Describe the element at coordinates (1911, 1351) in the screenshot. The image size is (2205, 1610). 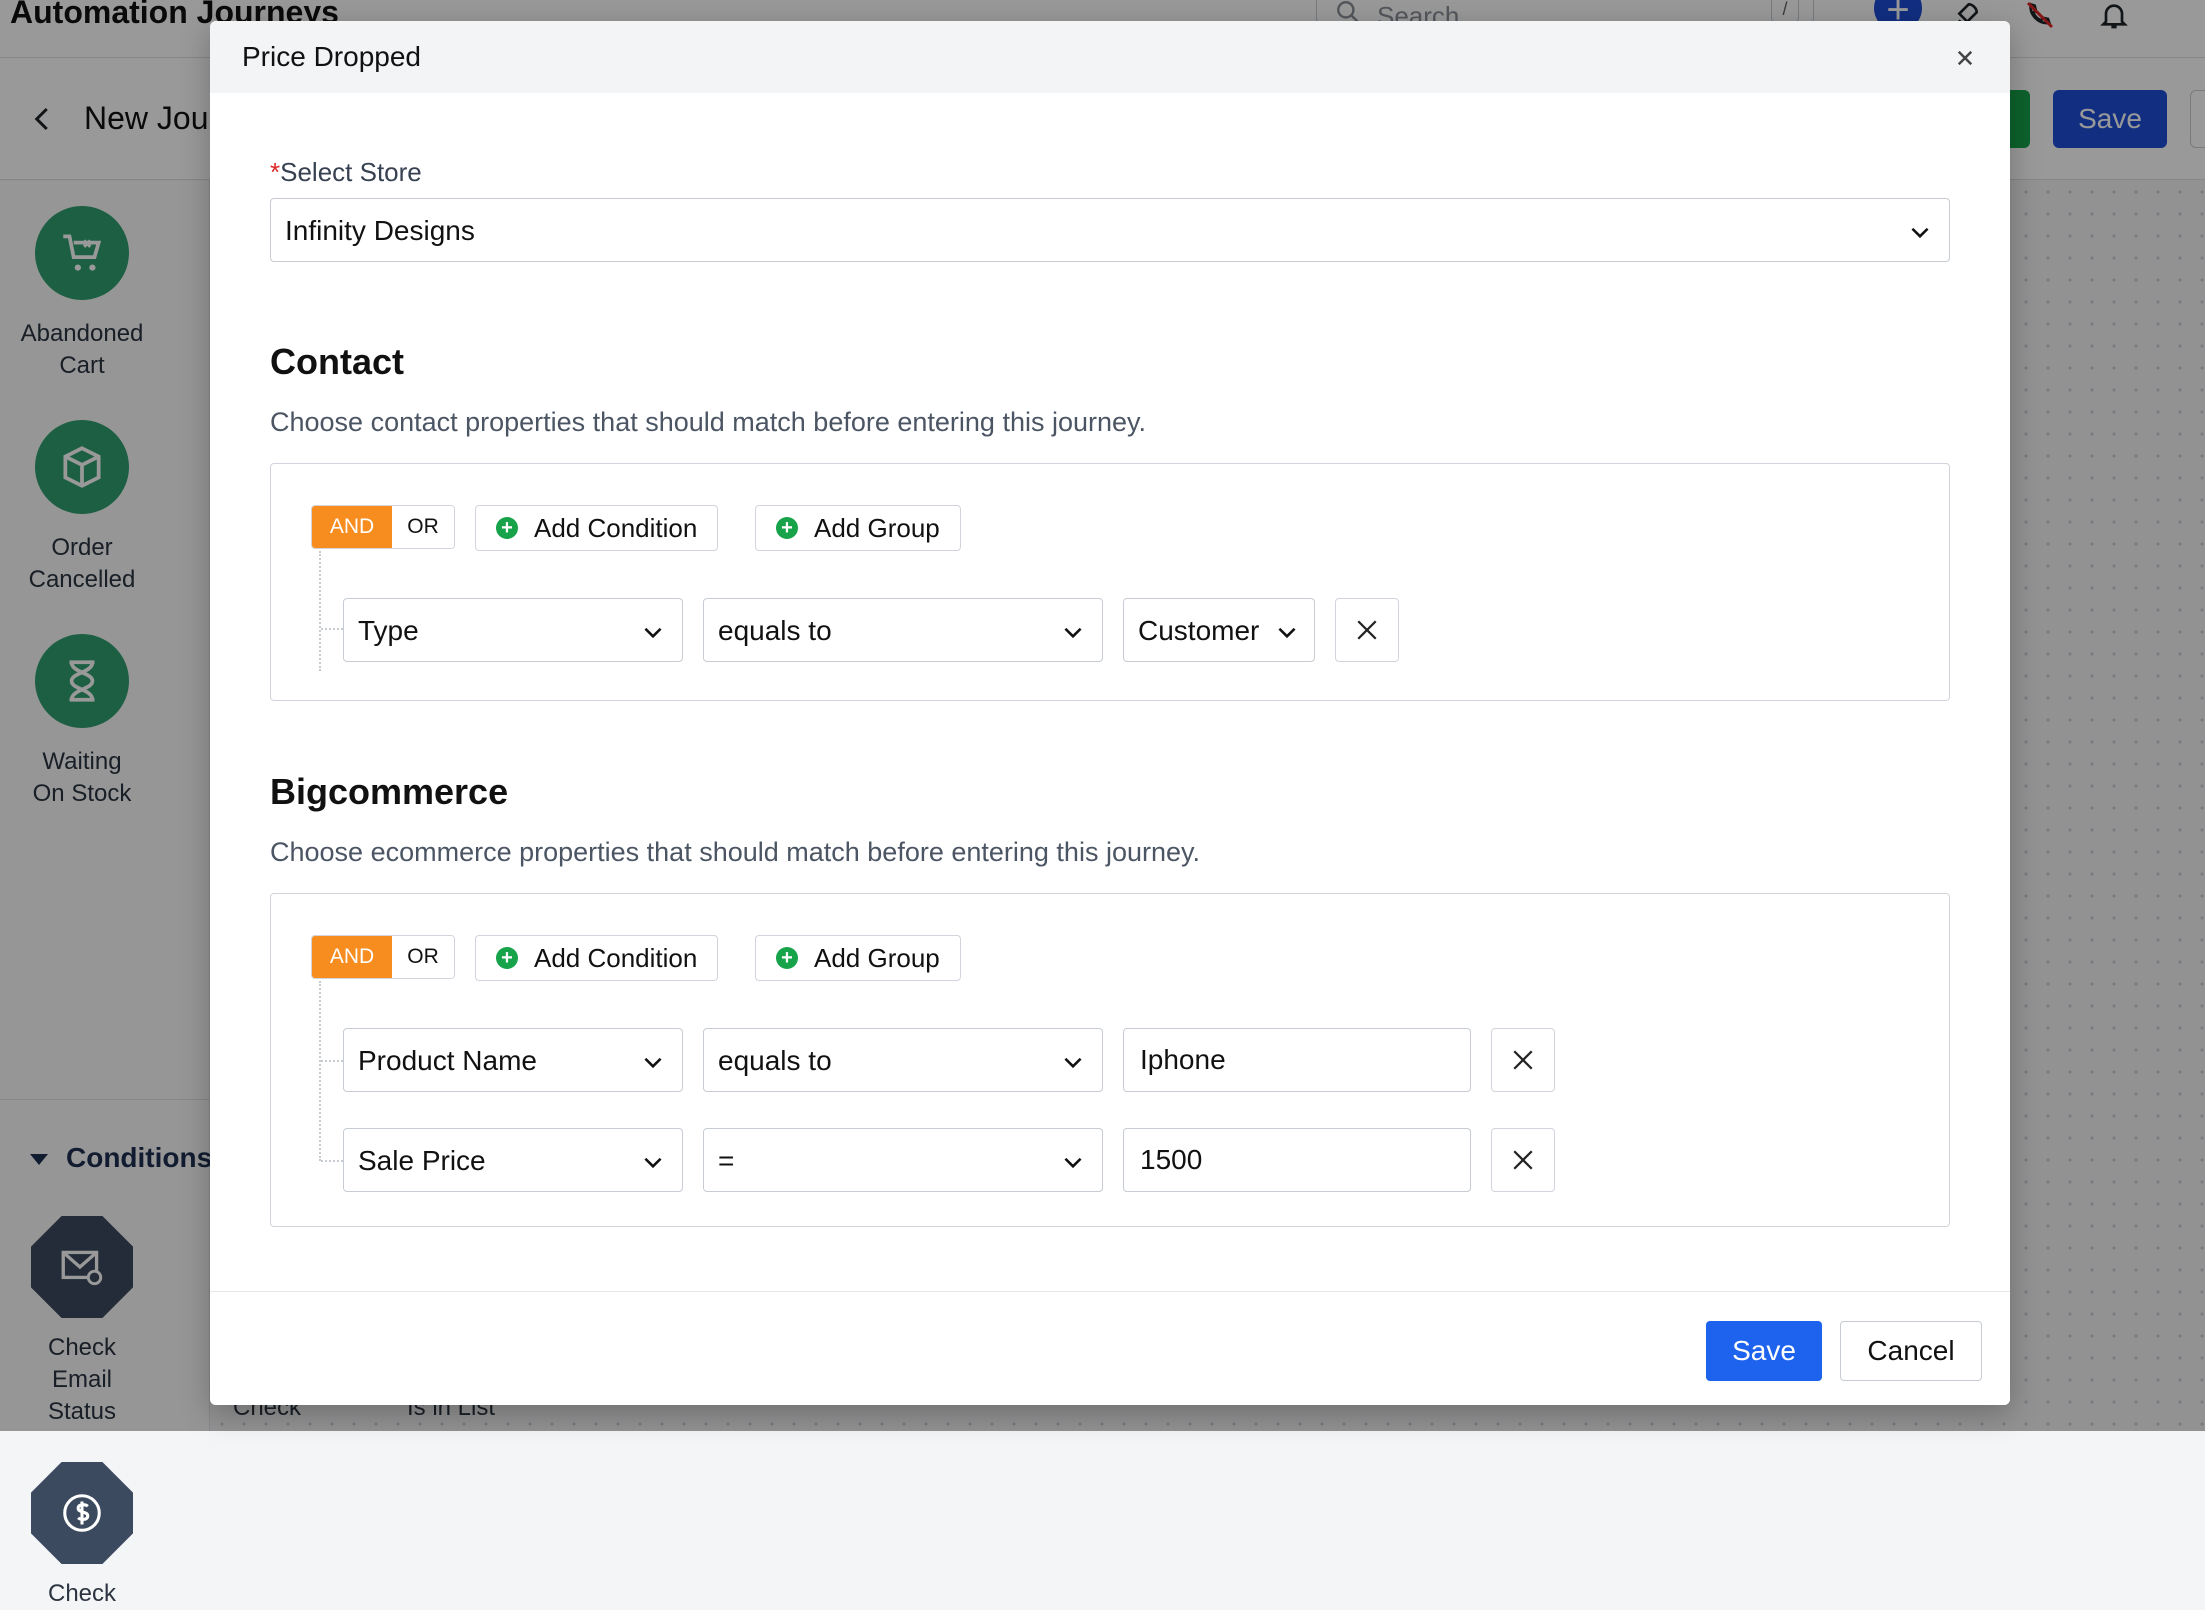
I see `cancel-button: Cancel` at that location.